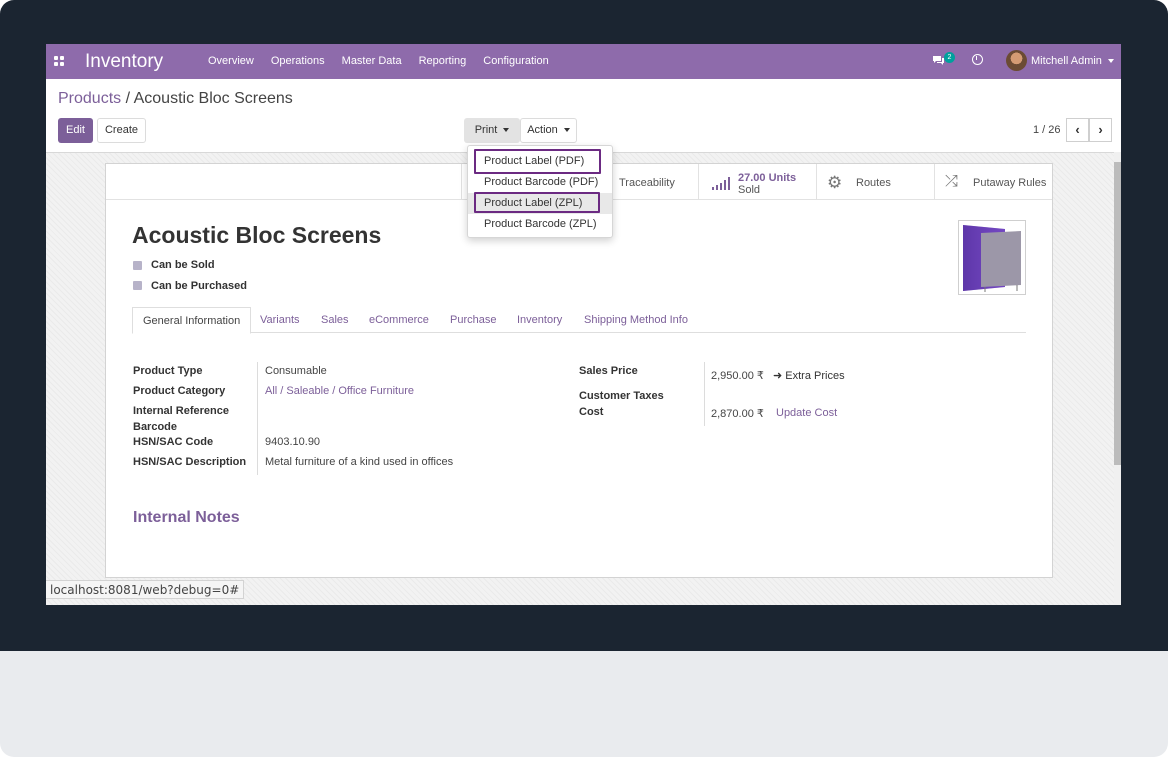 The height and width of the screenshot is (757, 1168). Describe the element at coordinates (173, 442) in the screenshot. I see `hsn-code-label: HSN/SAC Code` at that location.